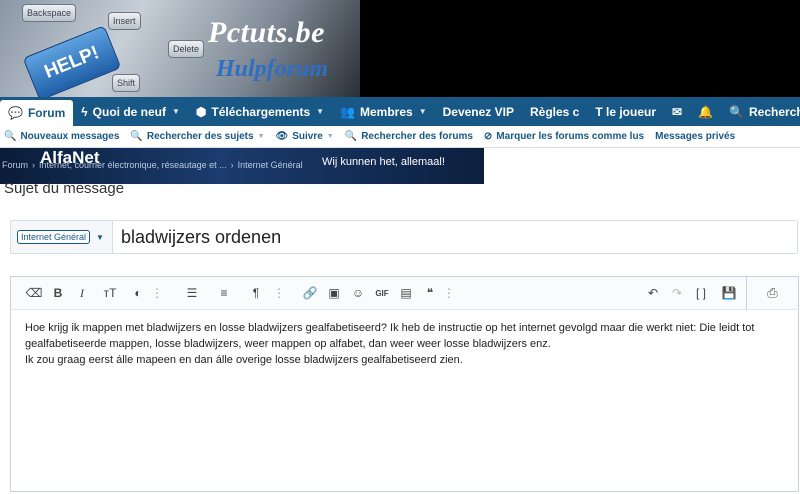  What do you see at coordinates (58, 293) in the screenshot?
I see `bold-icon: B` at bounding box center [58, 293].